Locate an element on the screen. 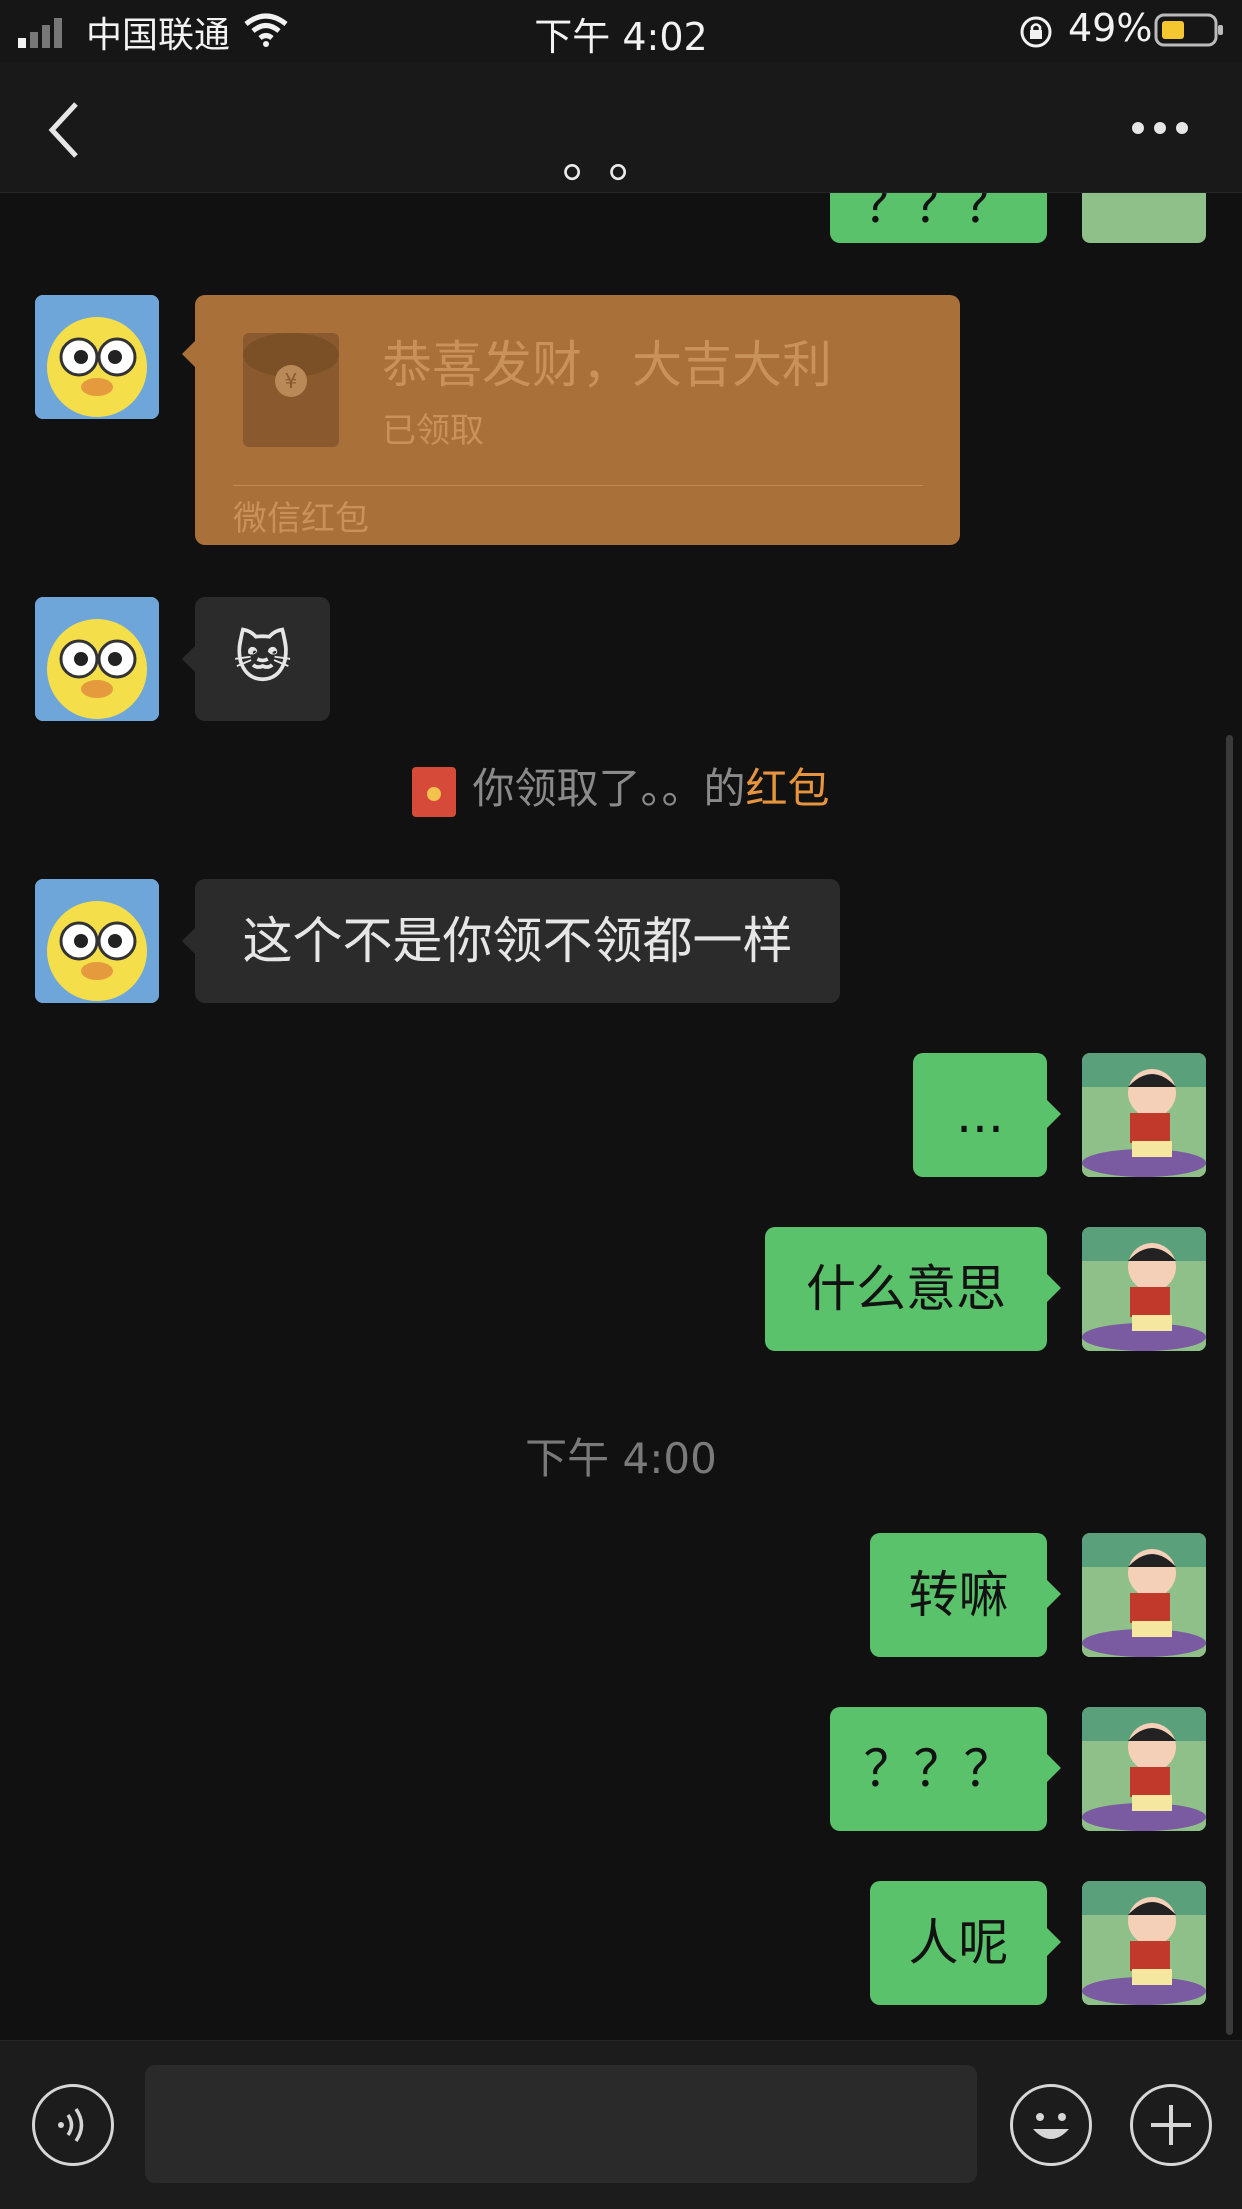 The image size is (1242, 2209). system-text: 你领取了。。的 is located at coordinates (609, 788).